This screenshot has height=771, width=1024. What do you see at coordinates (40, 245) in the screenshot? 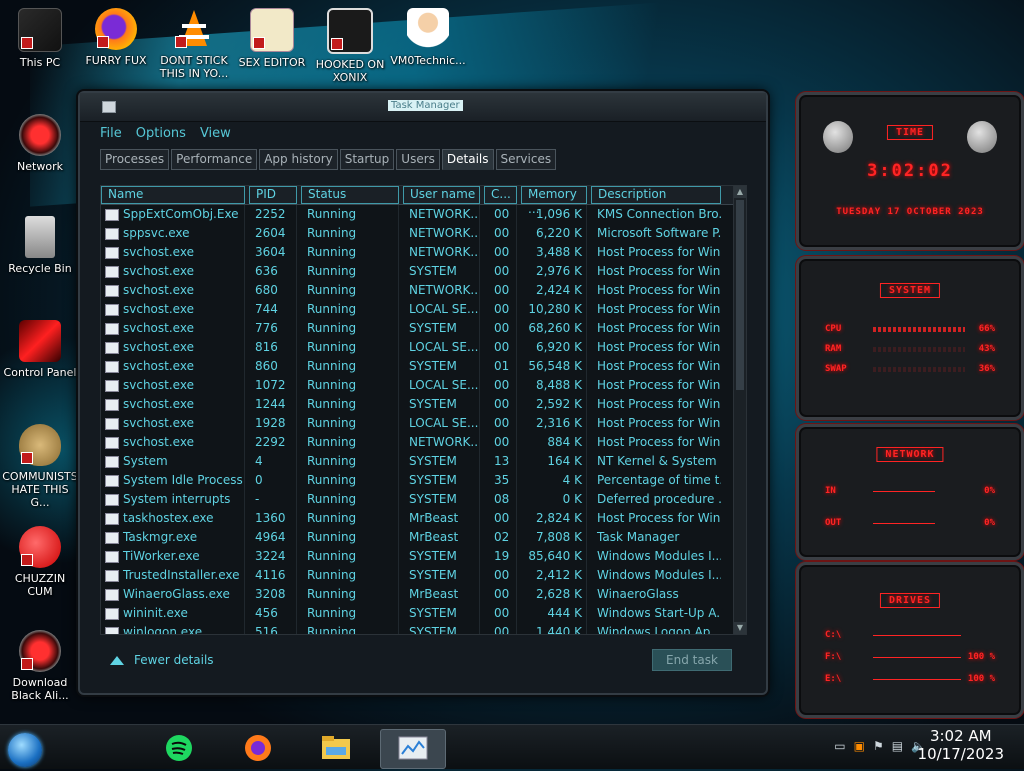
I see `desktop-icon-recycle-bin: Recycle Bin` at bounding box center [40, 245].